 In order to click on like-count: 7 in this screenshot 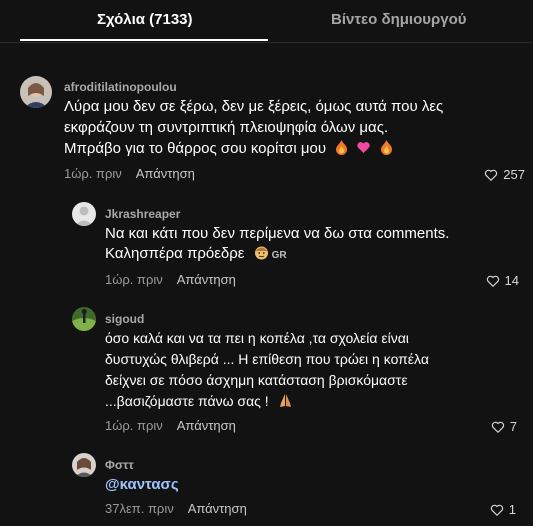, I will do `click(513, 426)`.